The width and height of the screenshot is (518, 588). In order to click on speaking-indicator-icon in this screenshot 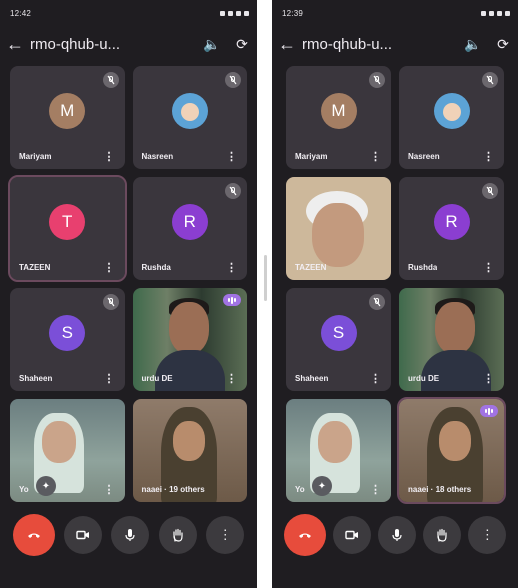, I will do `click(232, 300)`.